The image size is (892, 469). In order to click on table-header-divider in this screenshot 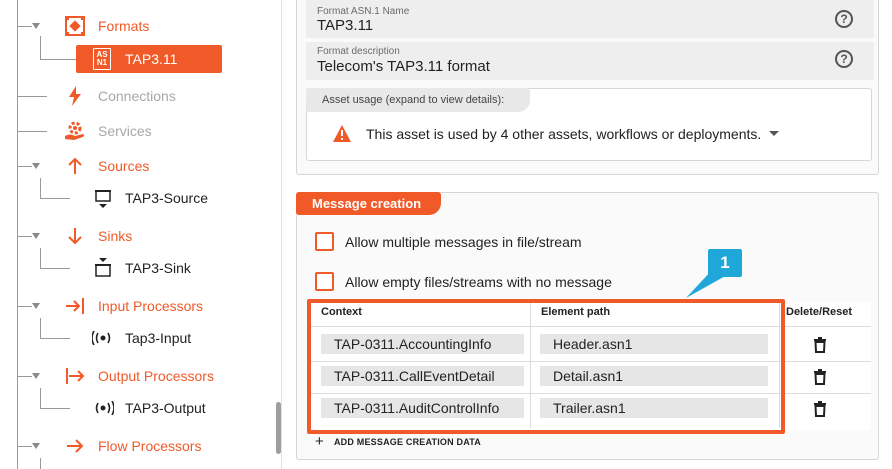, I will do `click(590, 326)`.